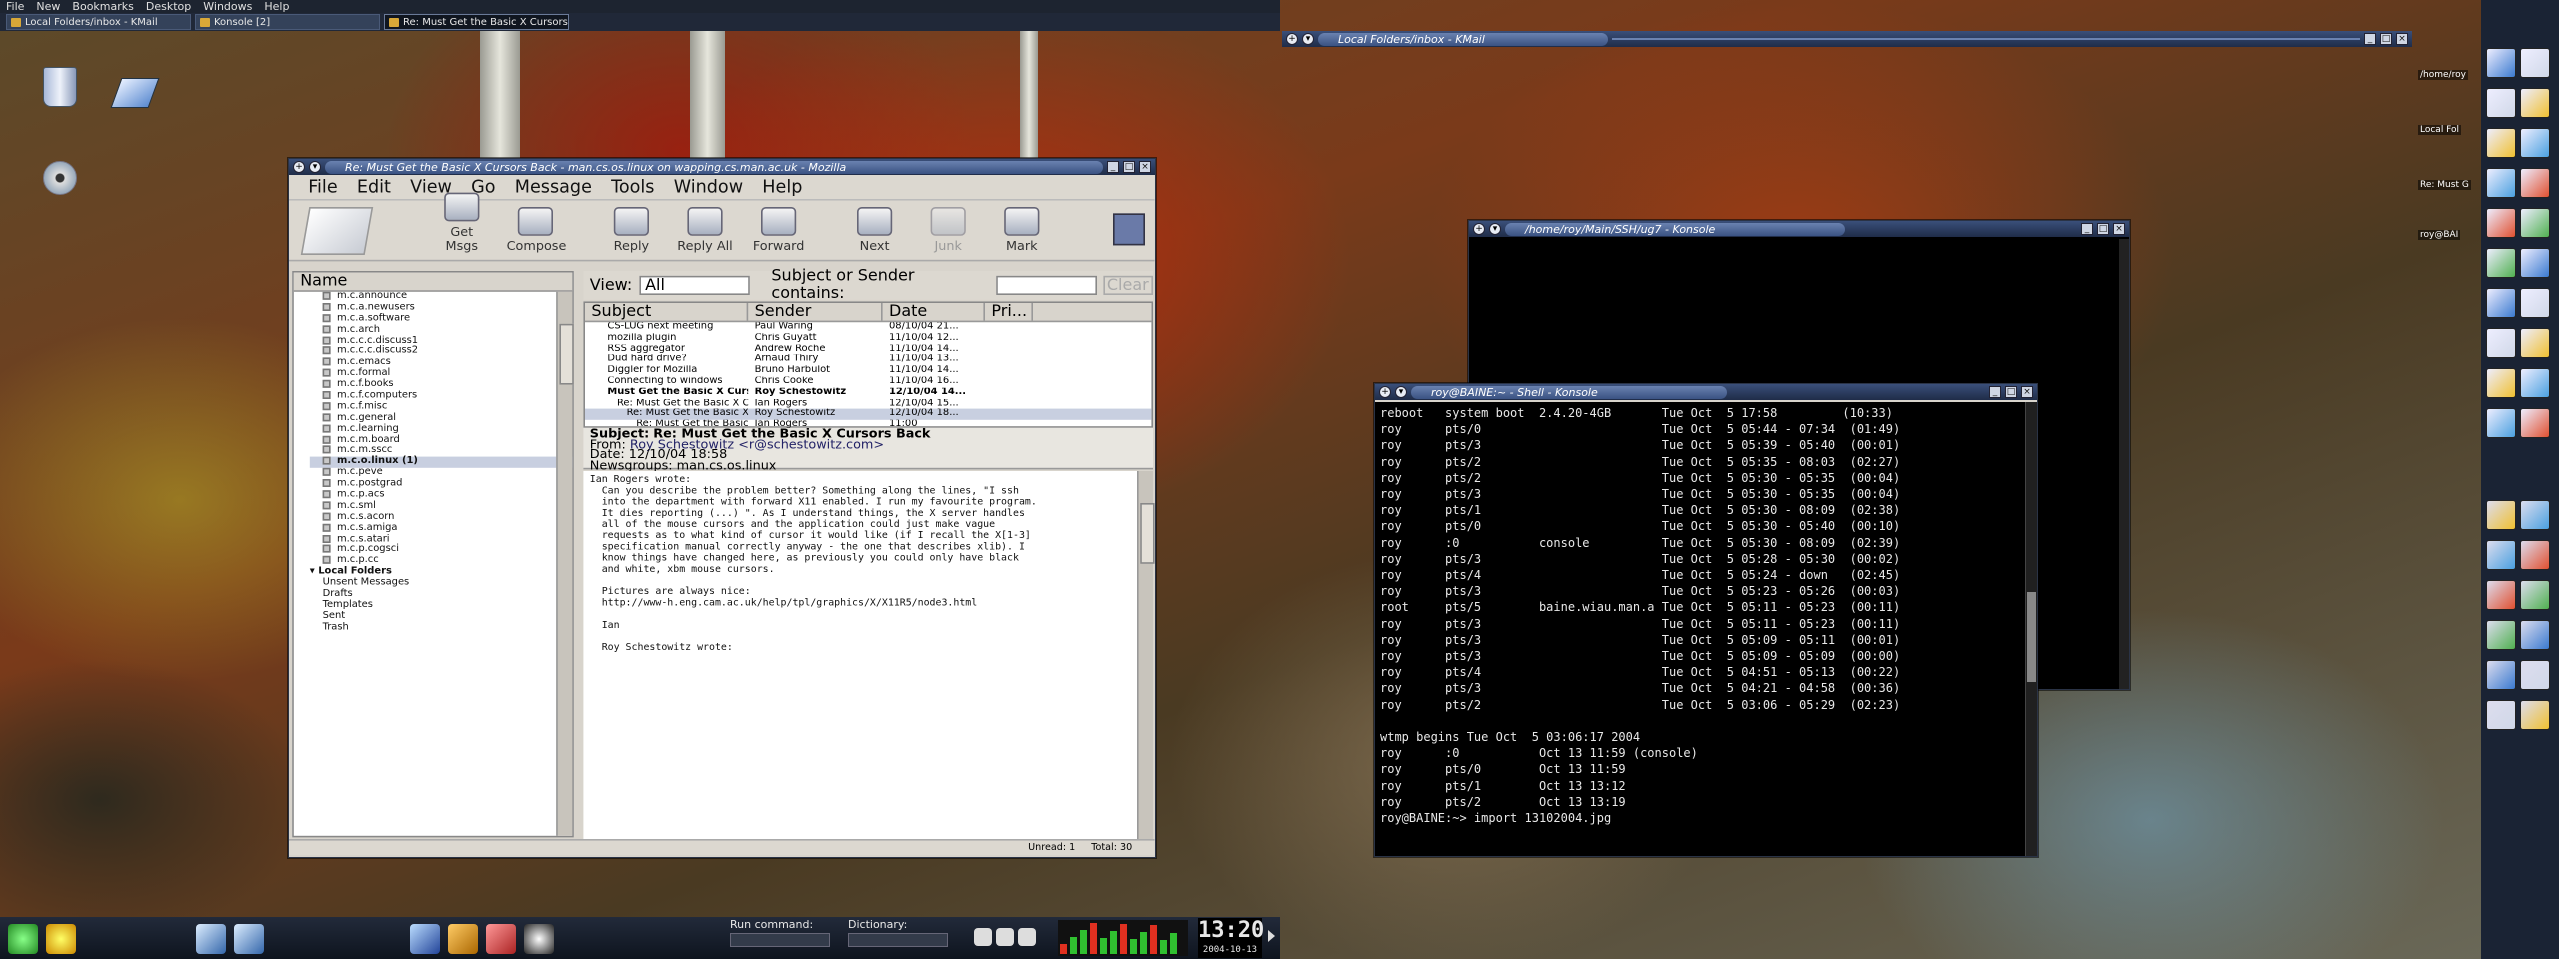 This screenshot has height=959, width=2559. I want to click on konsole-options-button: ▾, so click(1401, 392).